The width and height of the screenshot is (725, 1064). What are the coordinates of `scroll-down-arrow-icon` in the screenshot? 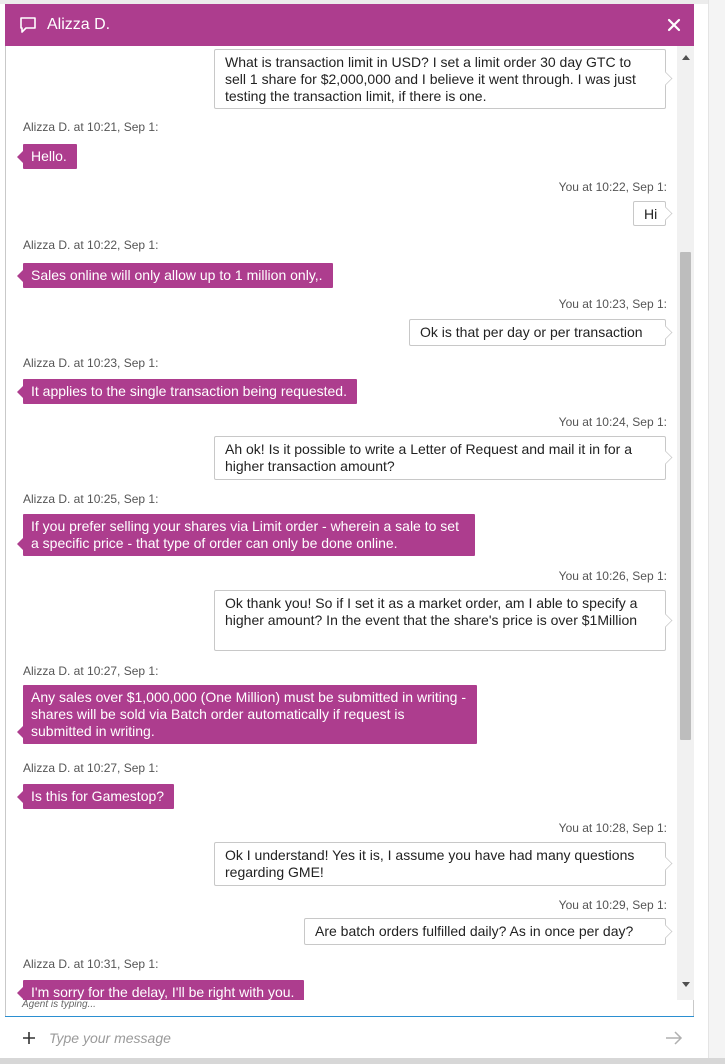 It's located at (685, 985).